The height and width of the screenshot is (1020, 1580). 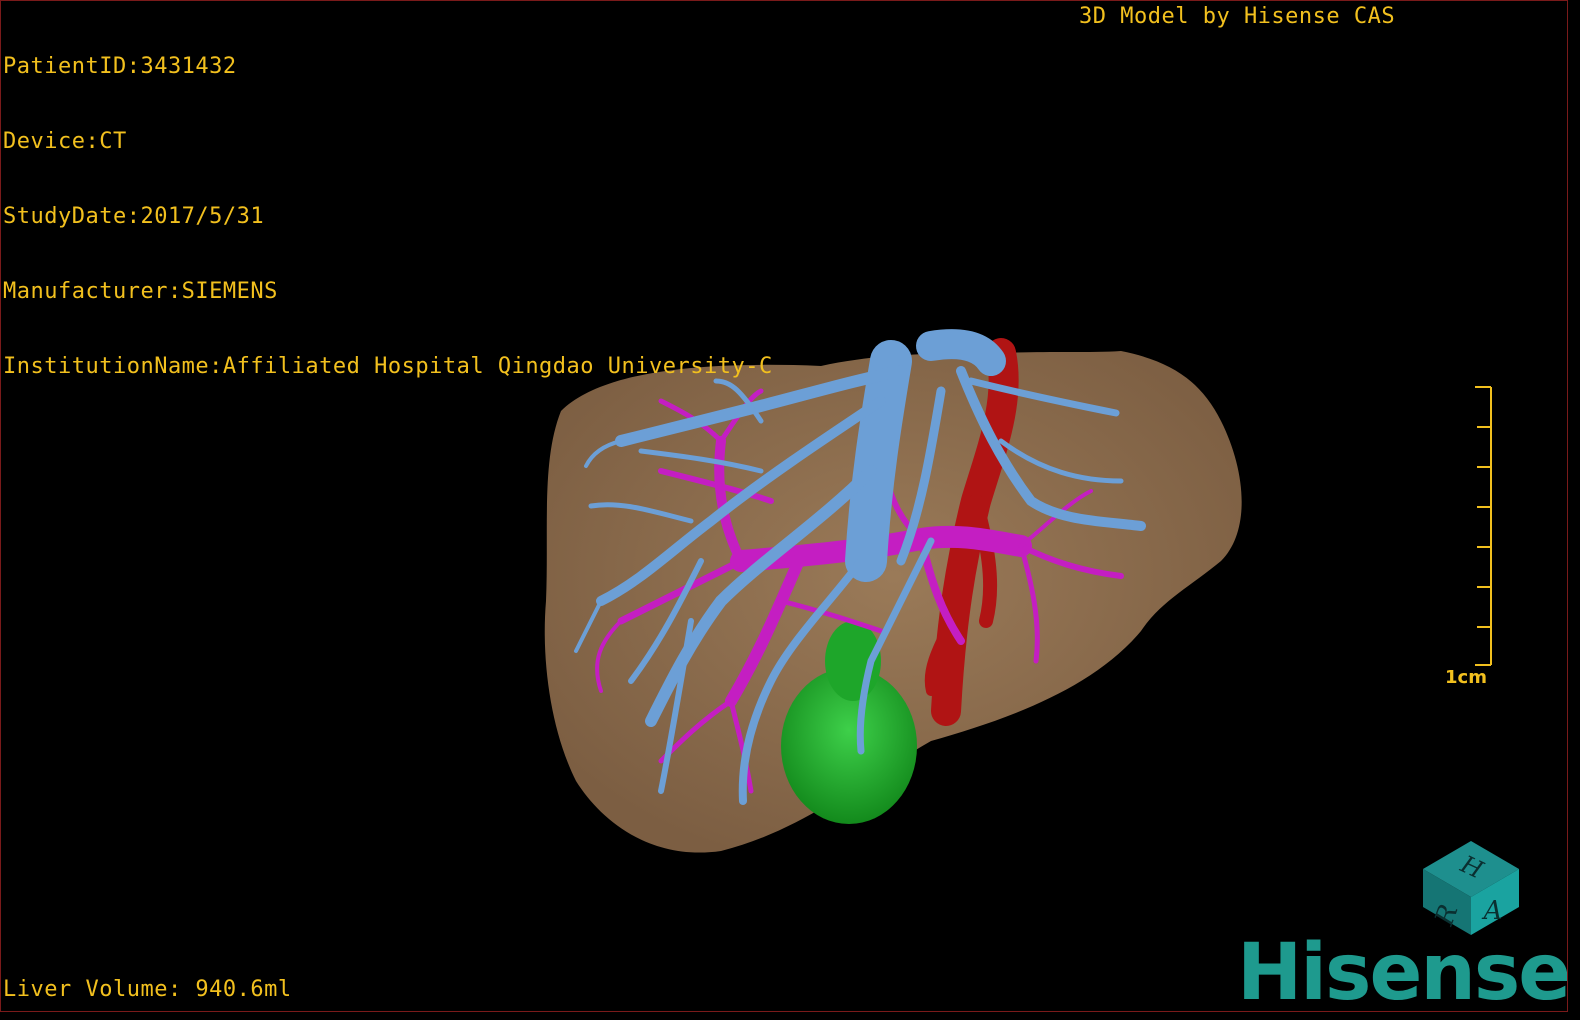 I want to click on patient-id: PatientID:3431432, so click(x=120, y=66).